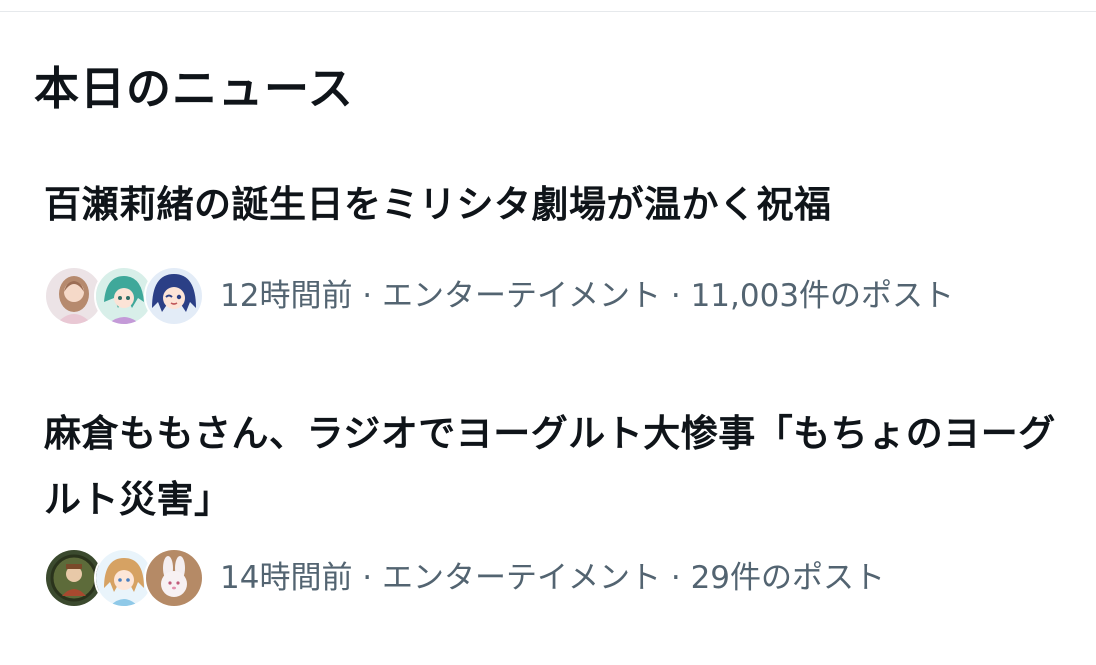 This screenshot has width=1096, height=665. What do you see at coordinates (548, 11) in the screenshot?
I see `top-divider` at bounding box center [548, 11].